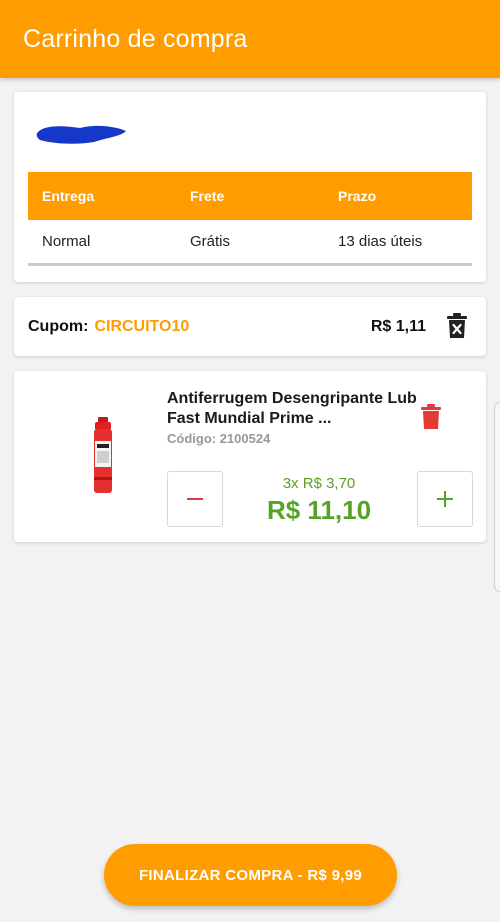 The image size is (500, 922). Describe the element at coordinates (250, 326) in the screenshot. I see `coupon-card: Cupom: CIRCUITO10 R$ 1,11` at that location.